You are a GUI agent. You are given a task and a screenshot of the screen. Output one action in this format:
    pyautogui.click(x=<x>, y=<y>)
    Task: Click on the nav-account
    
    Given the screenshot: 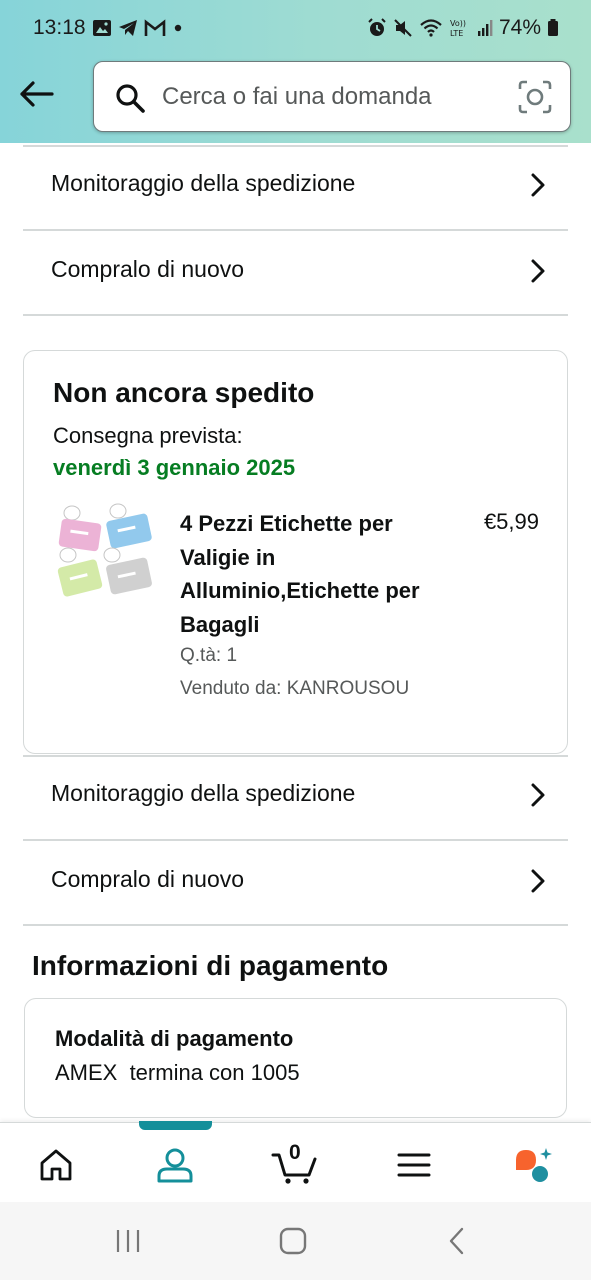 What is the action you would take?
    pyautogui.click(x=175, y=1165)
    